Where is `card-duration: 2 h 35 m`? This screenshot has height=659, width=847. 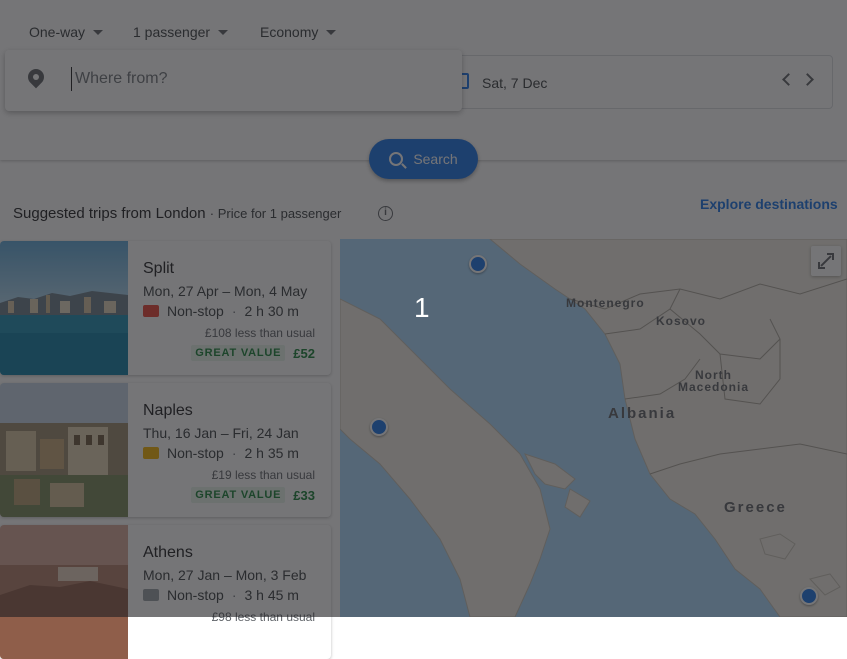
card-duration: 2 h 35 m is located at coordinates (271, 453).